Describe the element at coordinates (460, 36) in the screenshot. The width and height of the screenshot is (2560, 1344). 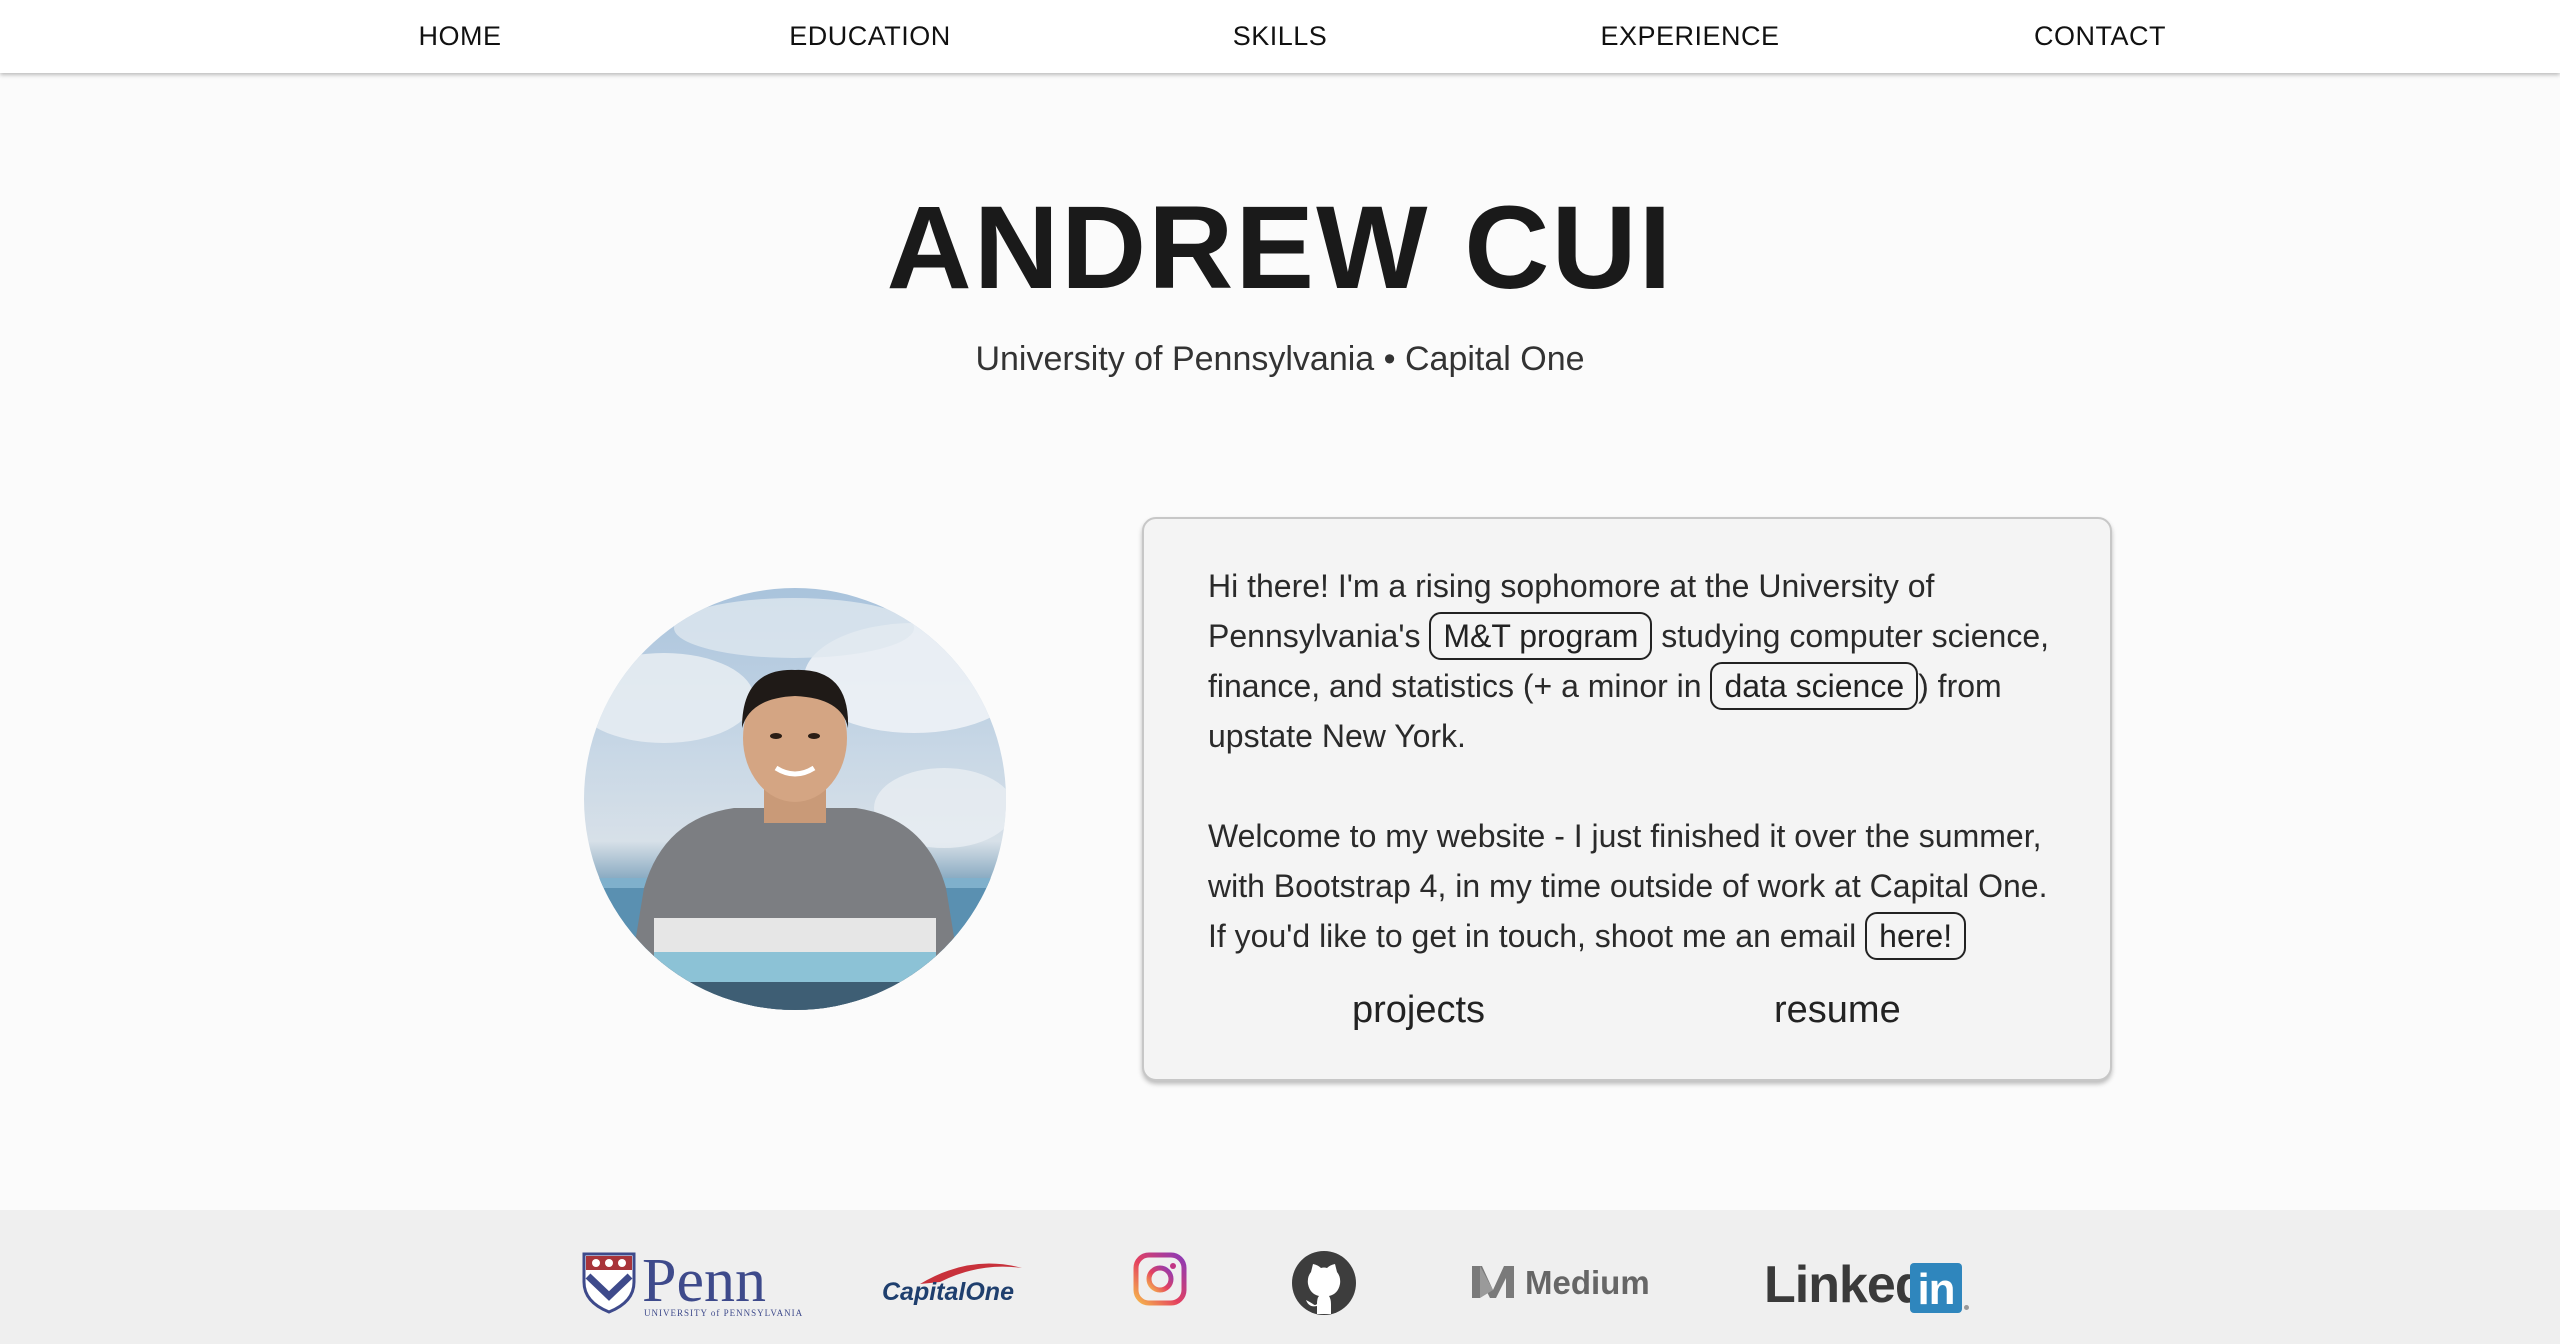
I see `nav-home: HOME` at that location.